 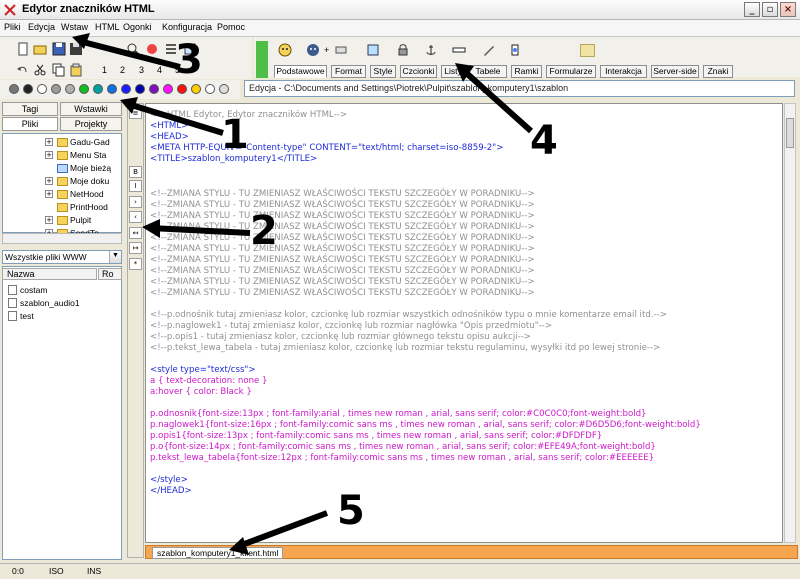 I want to click on copy-icon, so click(x=58, y=70).